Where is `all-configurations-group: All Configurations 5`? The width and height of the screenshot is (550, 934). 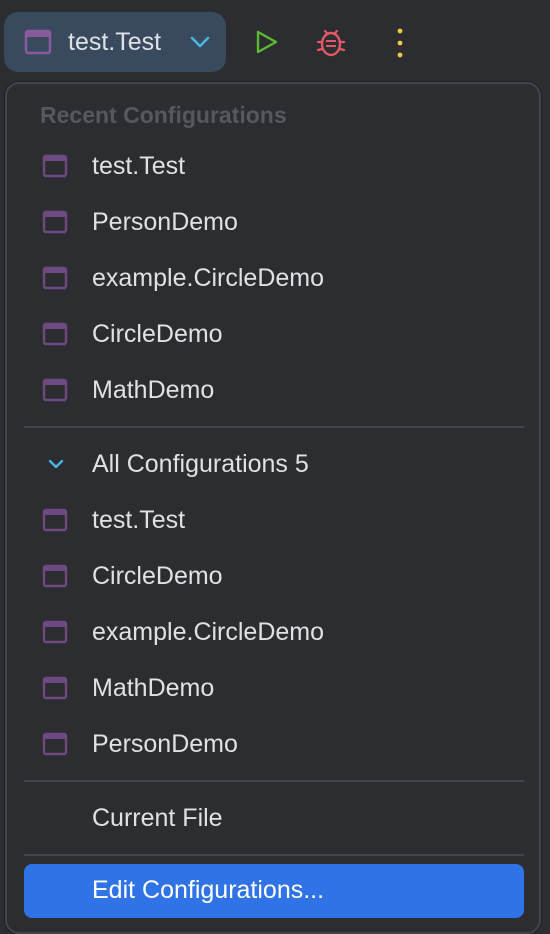
all-configurations-group: All Configurations 5 is located at coordinates (272, 465).